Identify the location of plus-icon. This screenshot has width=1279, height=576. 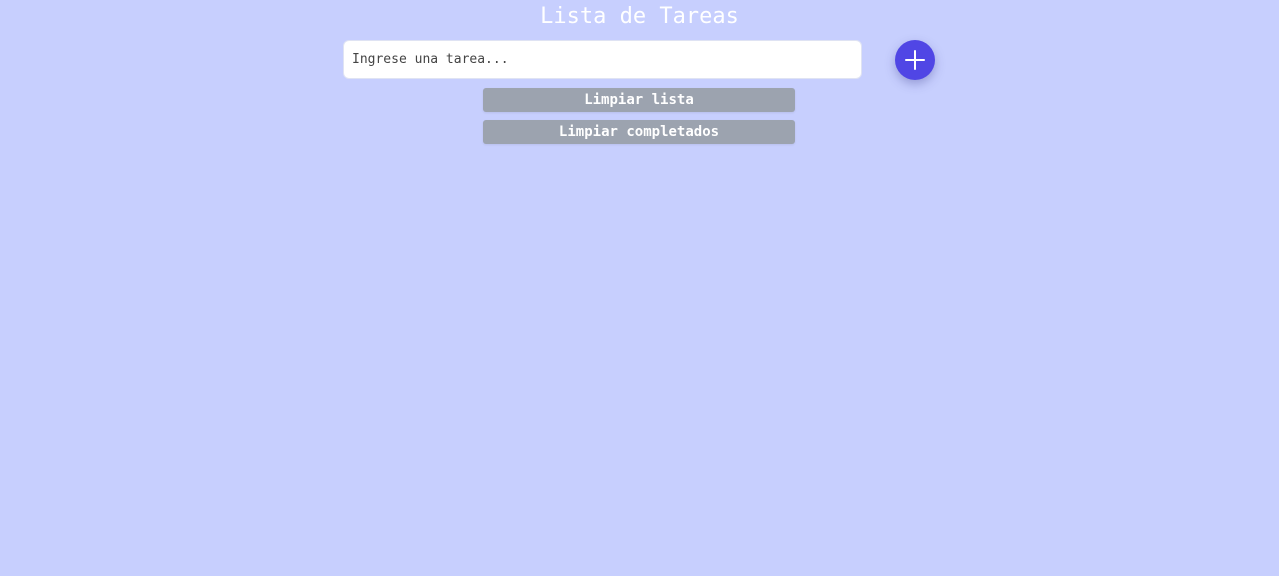
(915, 60).